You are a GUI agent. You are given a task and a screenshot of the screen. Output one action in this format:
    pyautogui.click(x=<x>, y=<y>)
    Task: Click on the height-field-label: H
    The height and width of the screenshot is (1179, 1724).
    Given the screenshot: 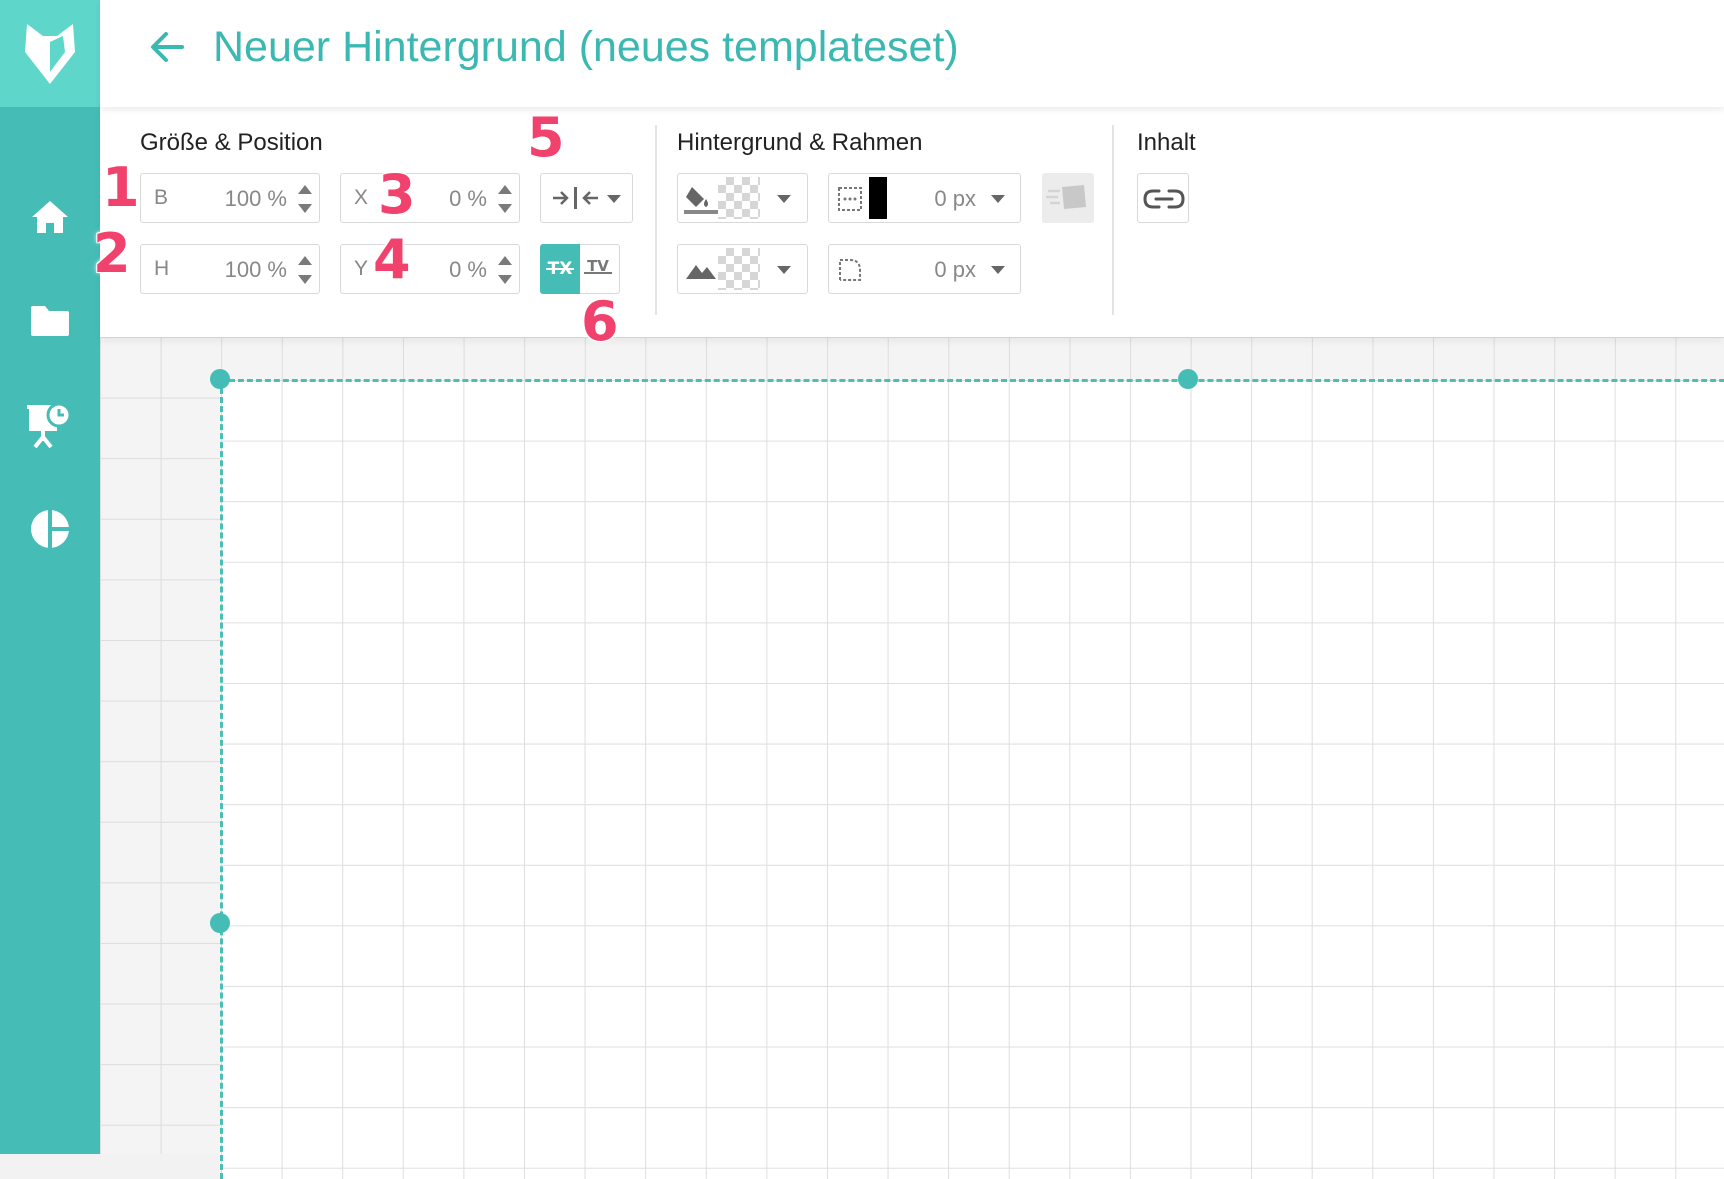 What is the action you would take?
    pyautogui.click(x=162, y=268)
    